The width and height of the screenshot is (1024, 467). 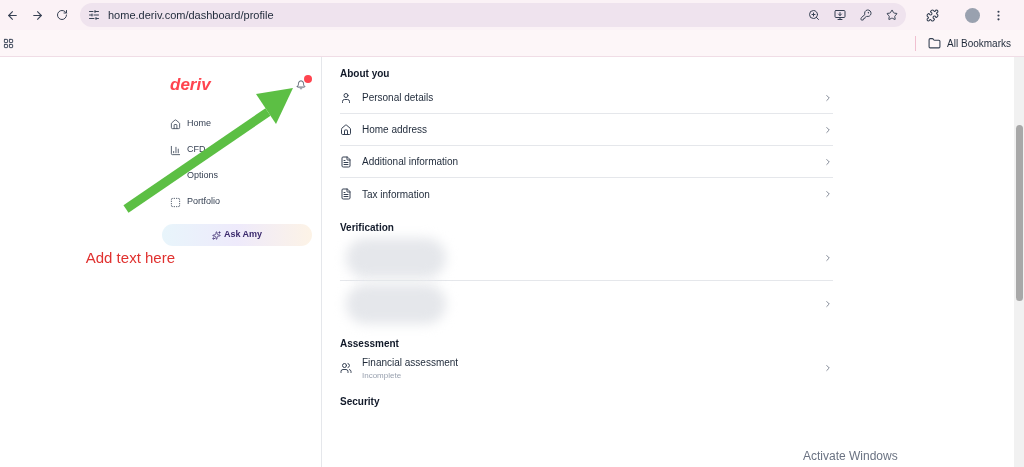 I want to click on profile-row: Tax information, so click(x=586, y=194).